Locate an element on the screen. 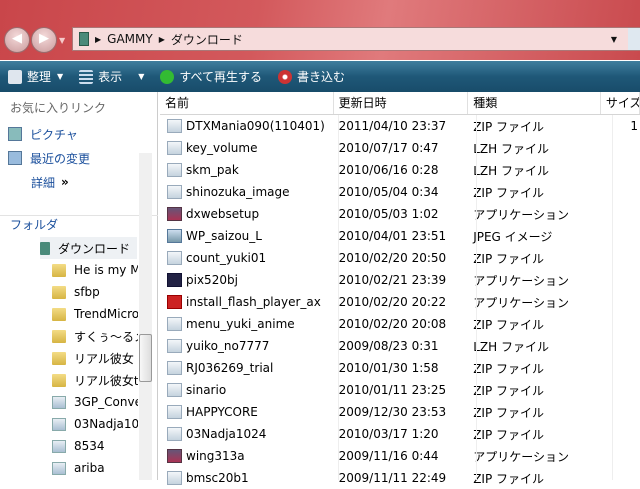 Image resolution: width=640 pixels, height=489 pixels. file-name-cell: sinario is located at coordinates (247, 390).